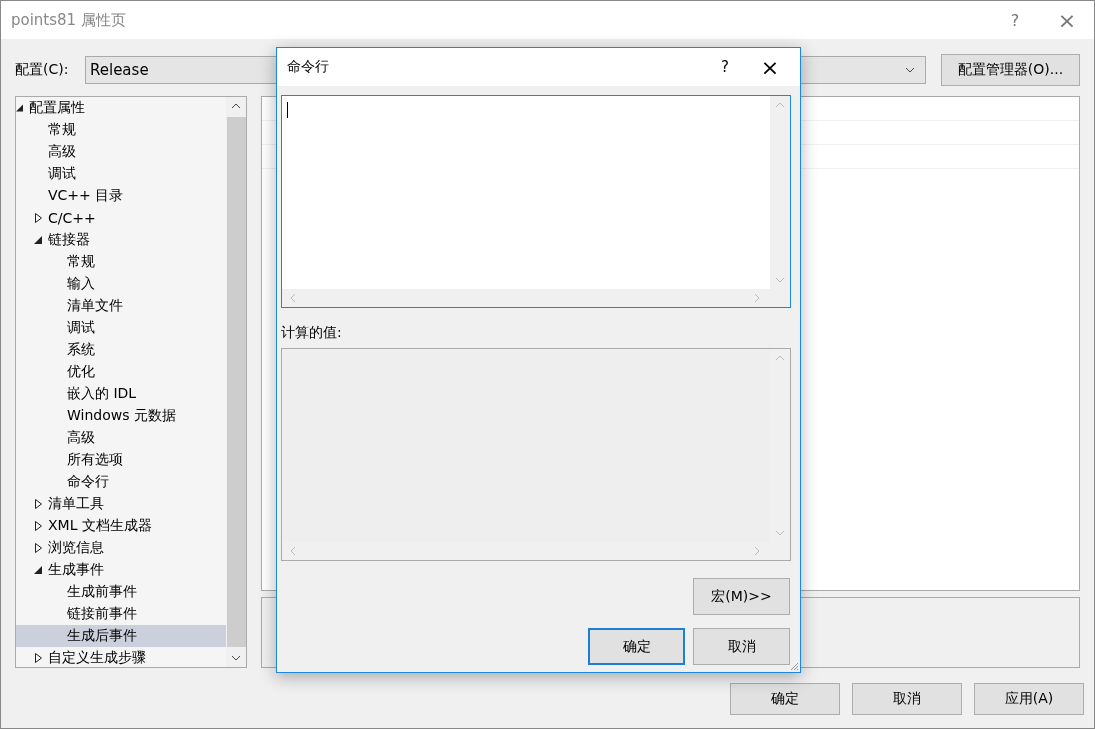 Image resolution: width=1095 pixels, height=729 pixels. Describe the element at coordinates (76, 504) in the screenshot. I see `tree-item: 清单工具` at that location.